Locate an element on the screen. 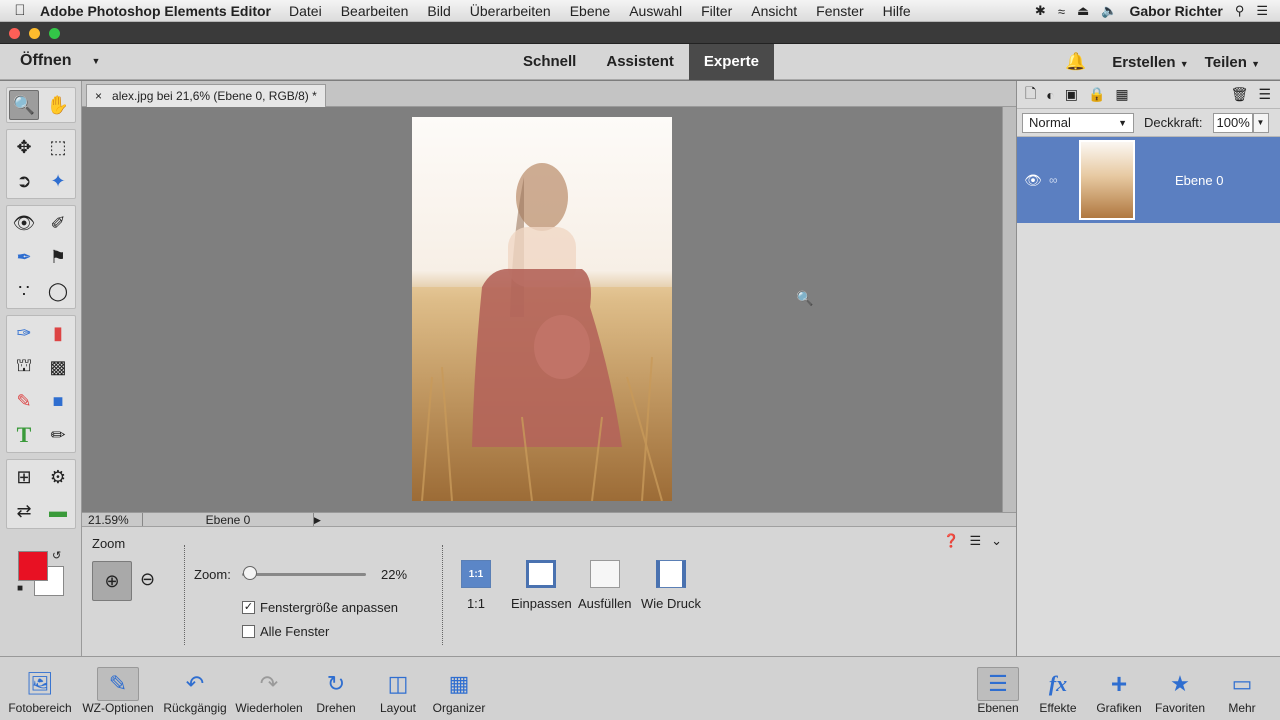 The image size is (1280, 720). document-tab: × alex.jpg bei 21,6% (Ebene 0, RGB/8) * is located at coordinates (206, 95).